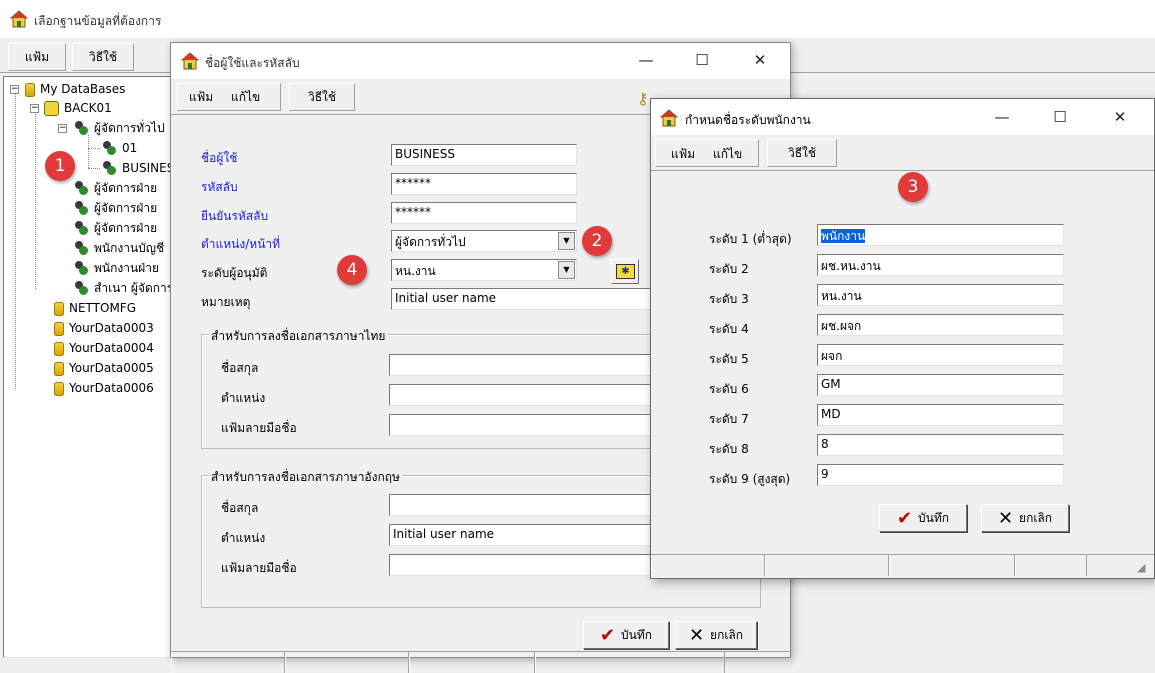  Describe the element at coordinates (484, 213) in the screenshot. I see `confirm-password-input: ******` at that location.